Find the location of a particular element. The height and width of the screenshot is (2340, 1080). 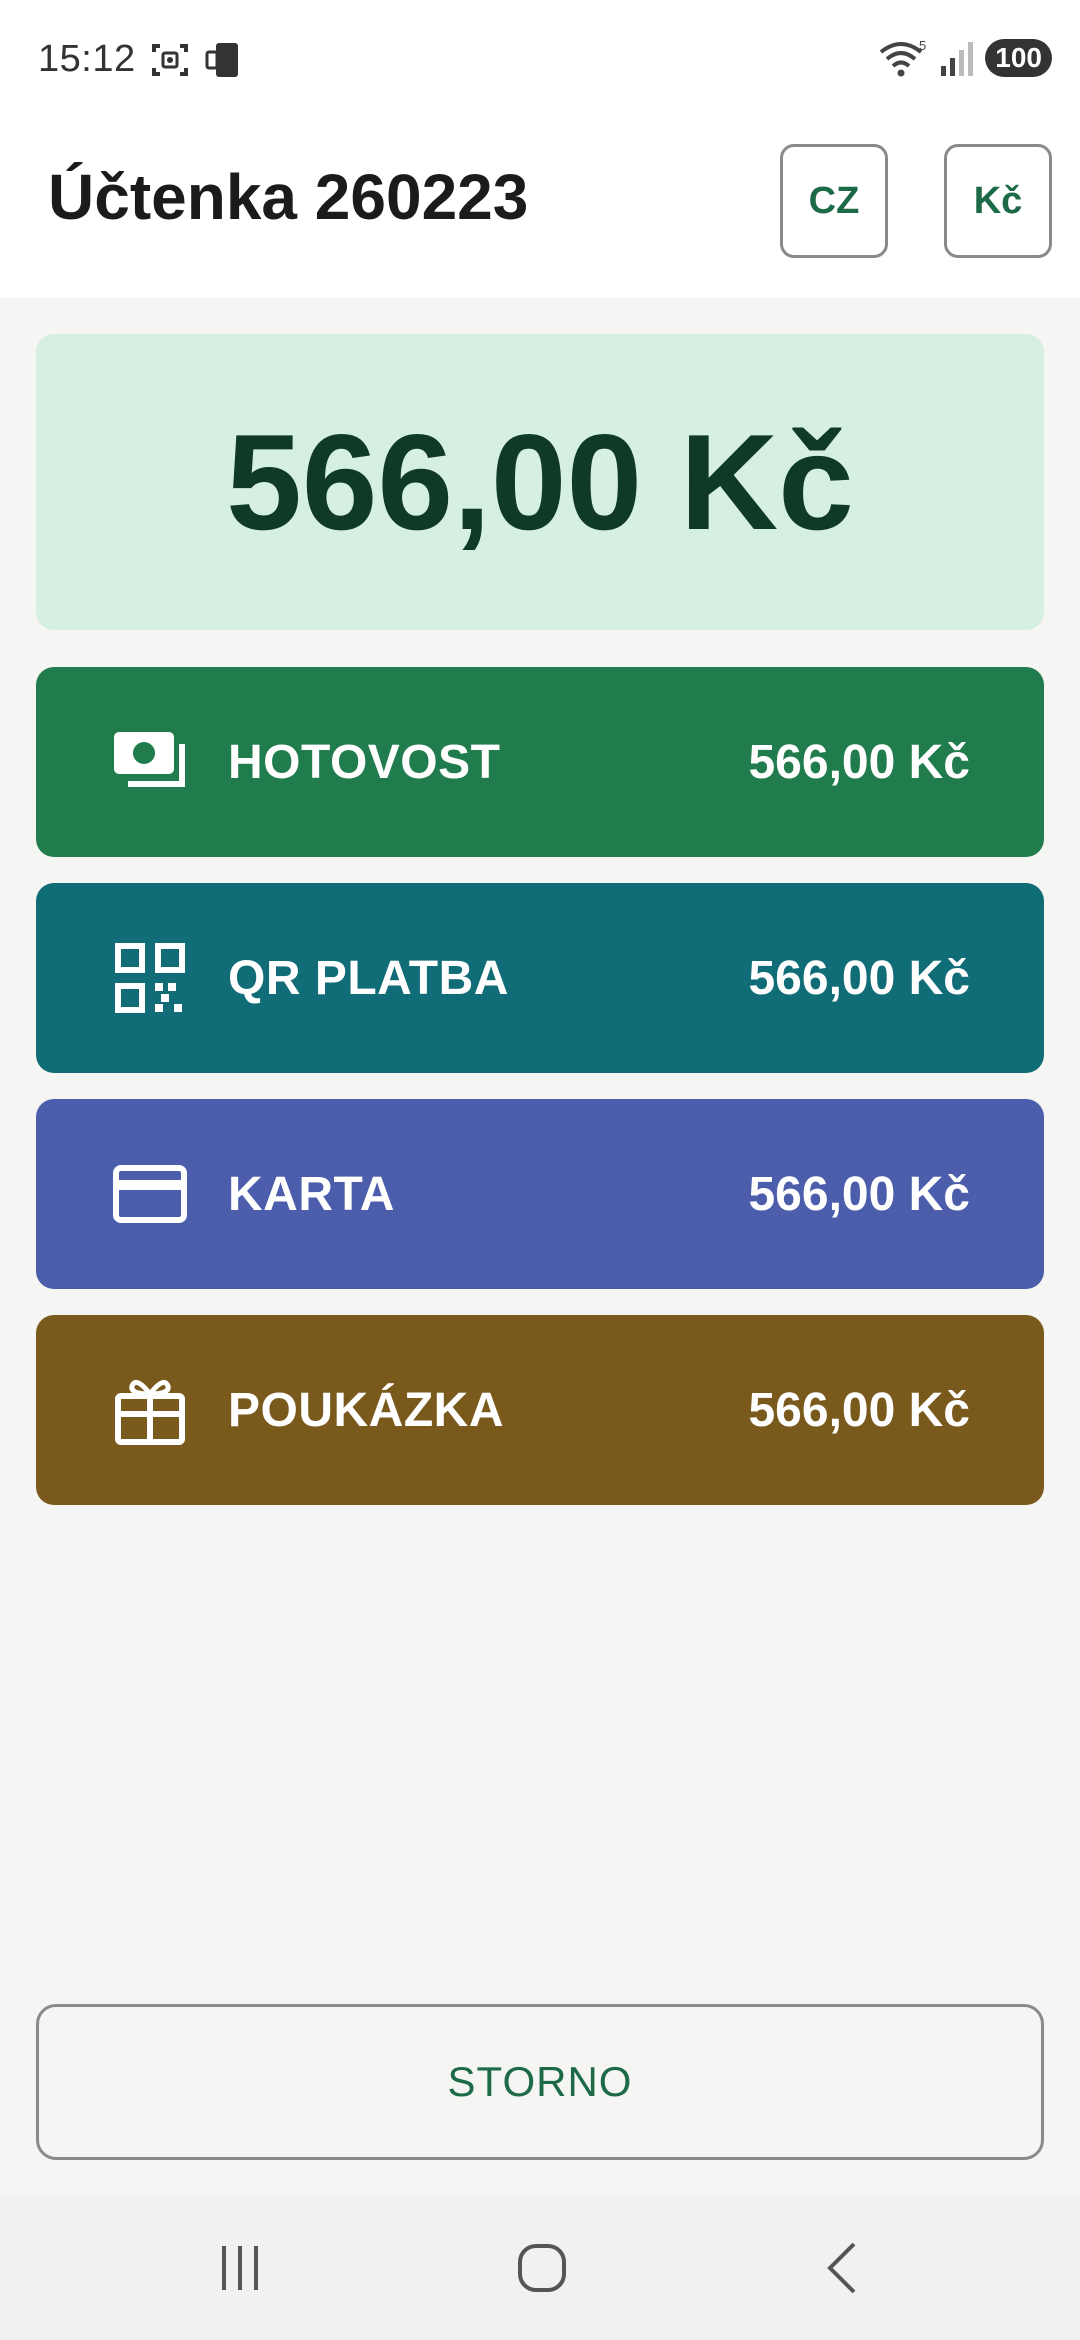

status-icons-right: 5 100 is located at coordinates (964, 58).